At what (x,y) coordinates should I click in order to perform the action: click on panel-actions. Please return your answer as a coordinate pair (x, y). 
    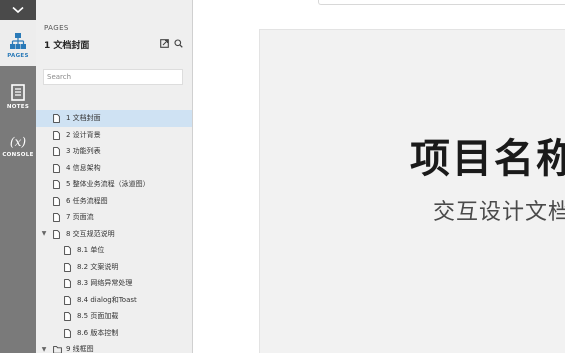
    Looking at the image, I should click on (171, 43).